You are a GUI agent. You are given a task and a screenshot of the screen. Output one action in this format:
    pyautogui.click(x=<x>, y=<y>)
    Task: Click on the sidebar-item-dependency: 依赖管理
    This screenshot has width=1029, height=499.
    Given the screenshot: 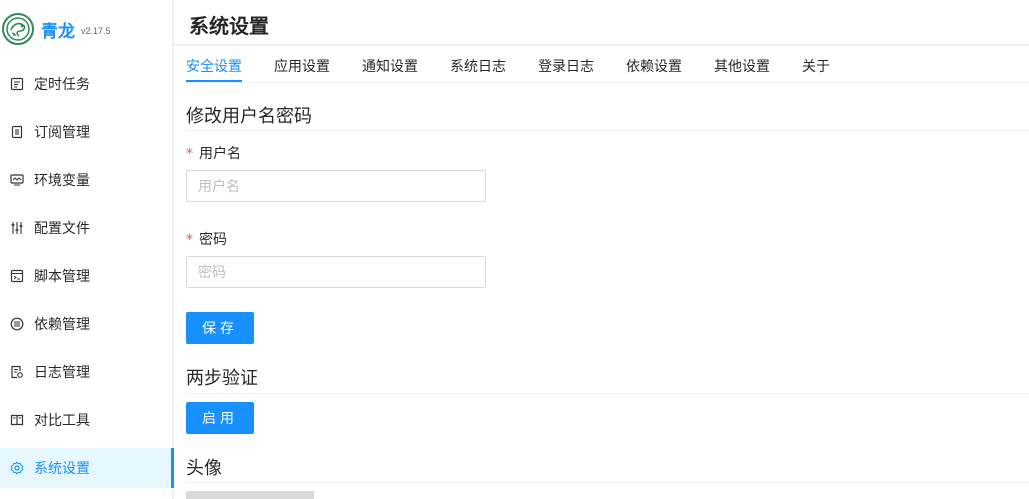 What is the action you would take?
    pyautogui.click(x=86, y=324)
    